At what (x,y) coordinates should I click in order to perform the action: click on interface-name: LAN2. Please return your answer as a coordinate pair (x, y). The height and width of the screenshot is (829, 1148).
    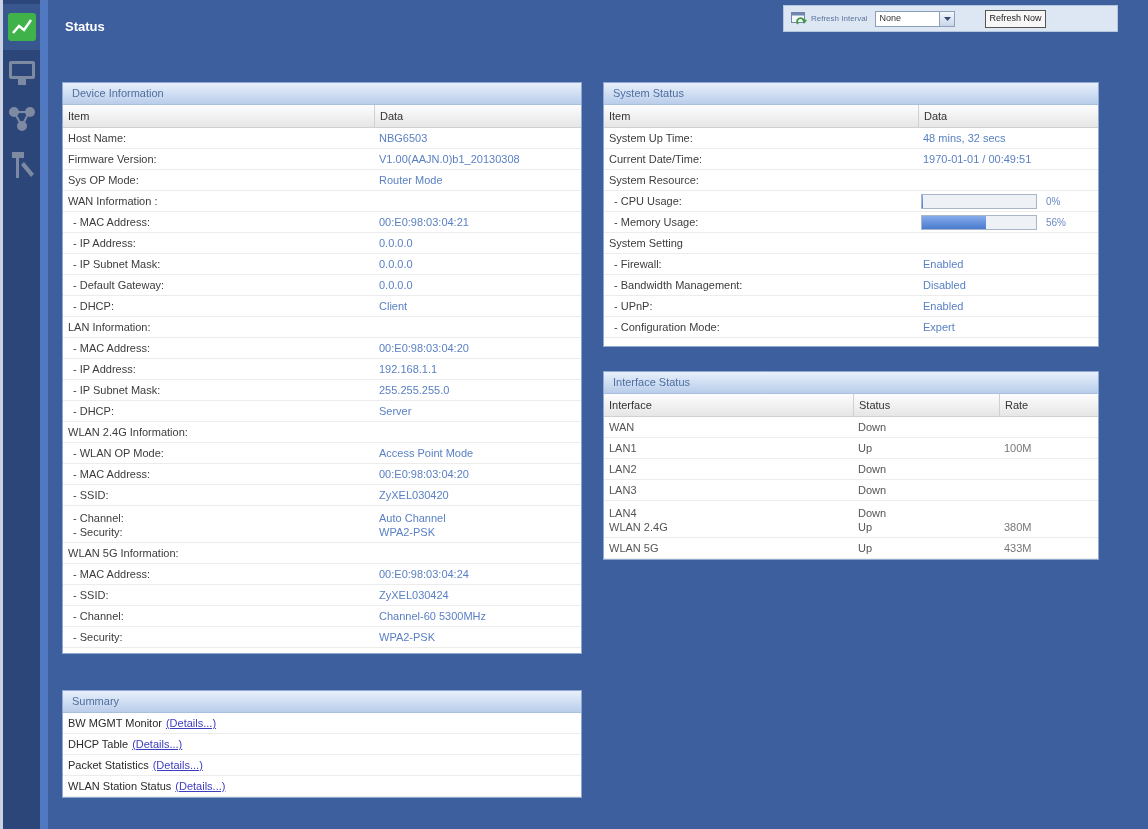
    Looking at the image, I should click on (623, 469).